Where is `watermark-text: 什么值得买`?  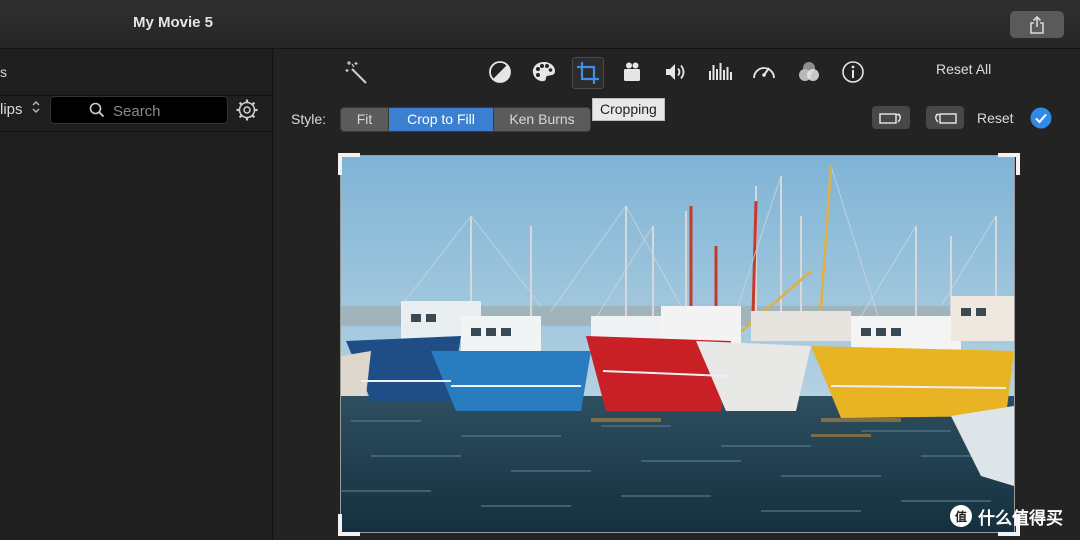 watermark-text: 什么值得买 is located at coordinates (1020, 518).